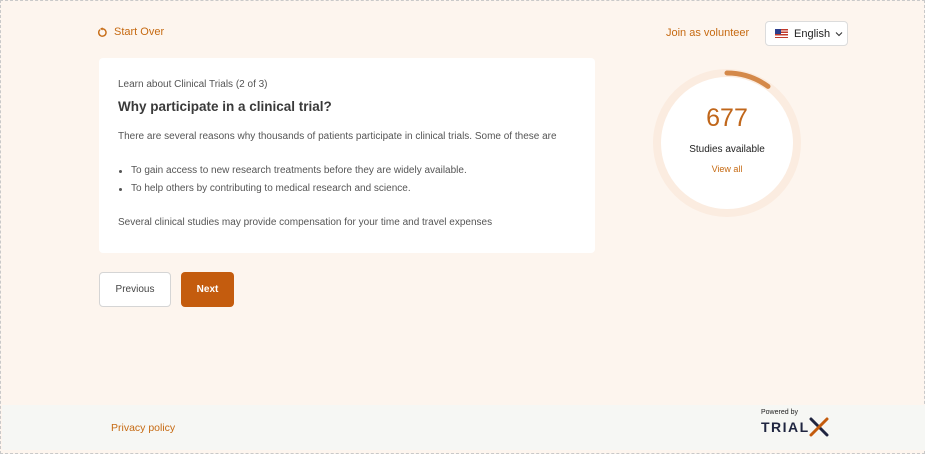 The height and width of the screenshot is (454, 925). I want to click on view-all-link: View all, so click(727, 169).